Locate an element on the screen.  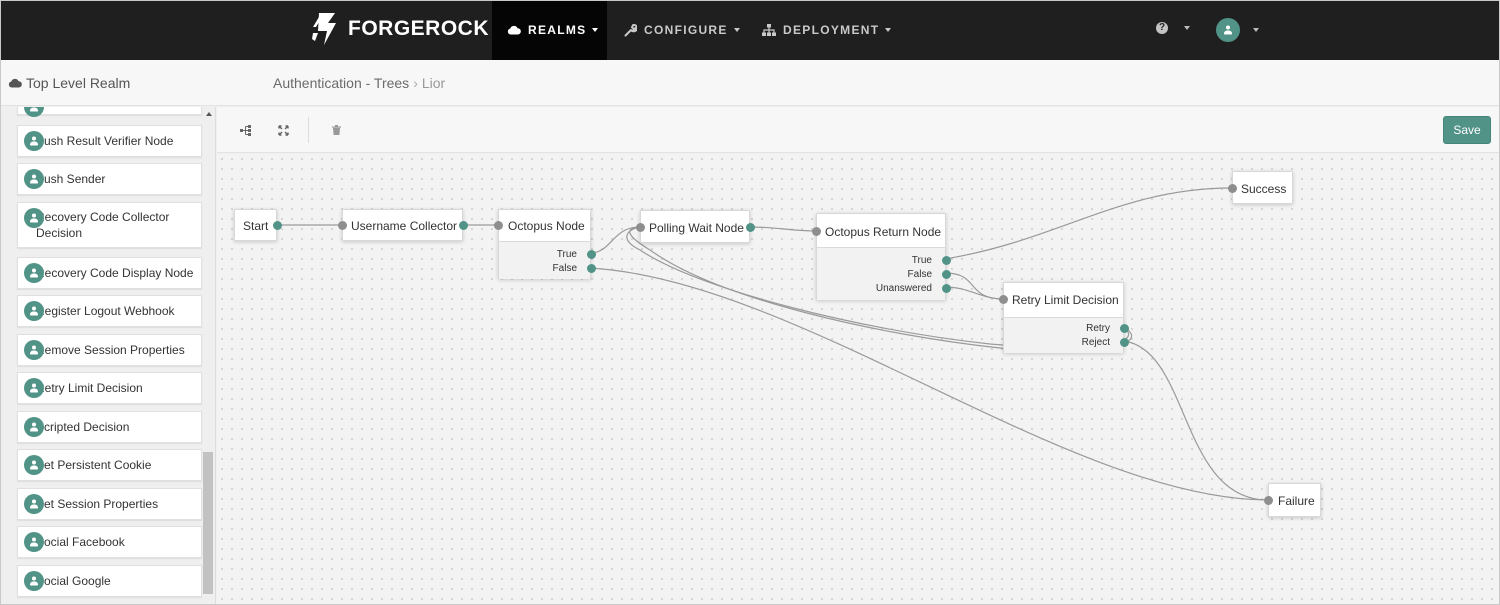
node-title: Start is located at coordinates (256, 226).